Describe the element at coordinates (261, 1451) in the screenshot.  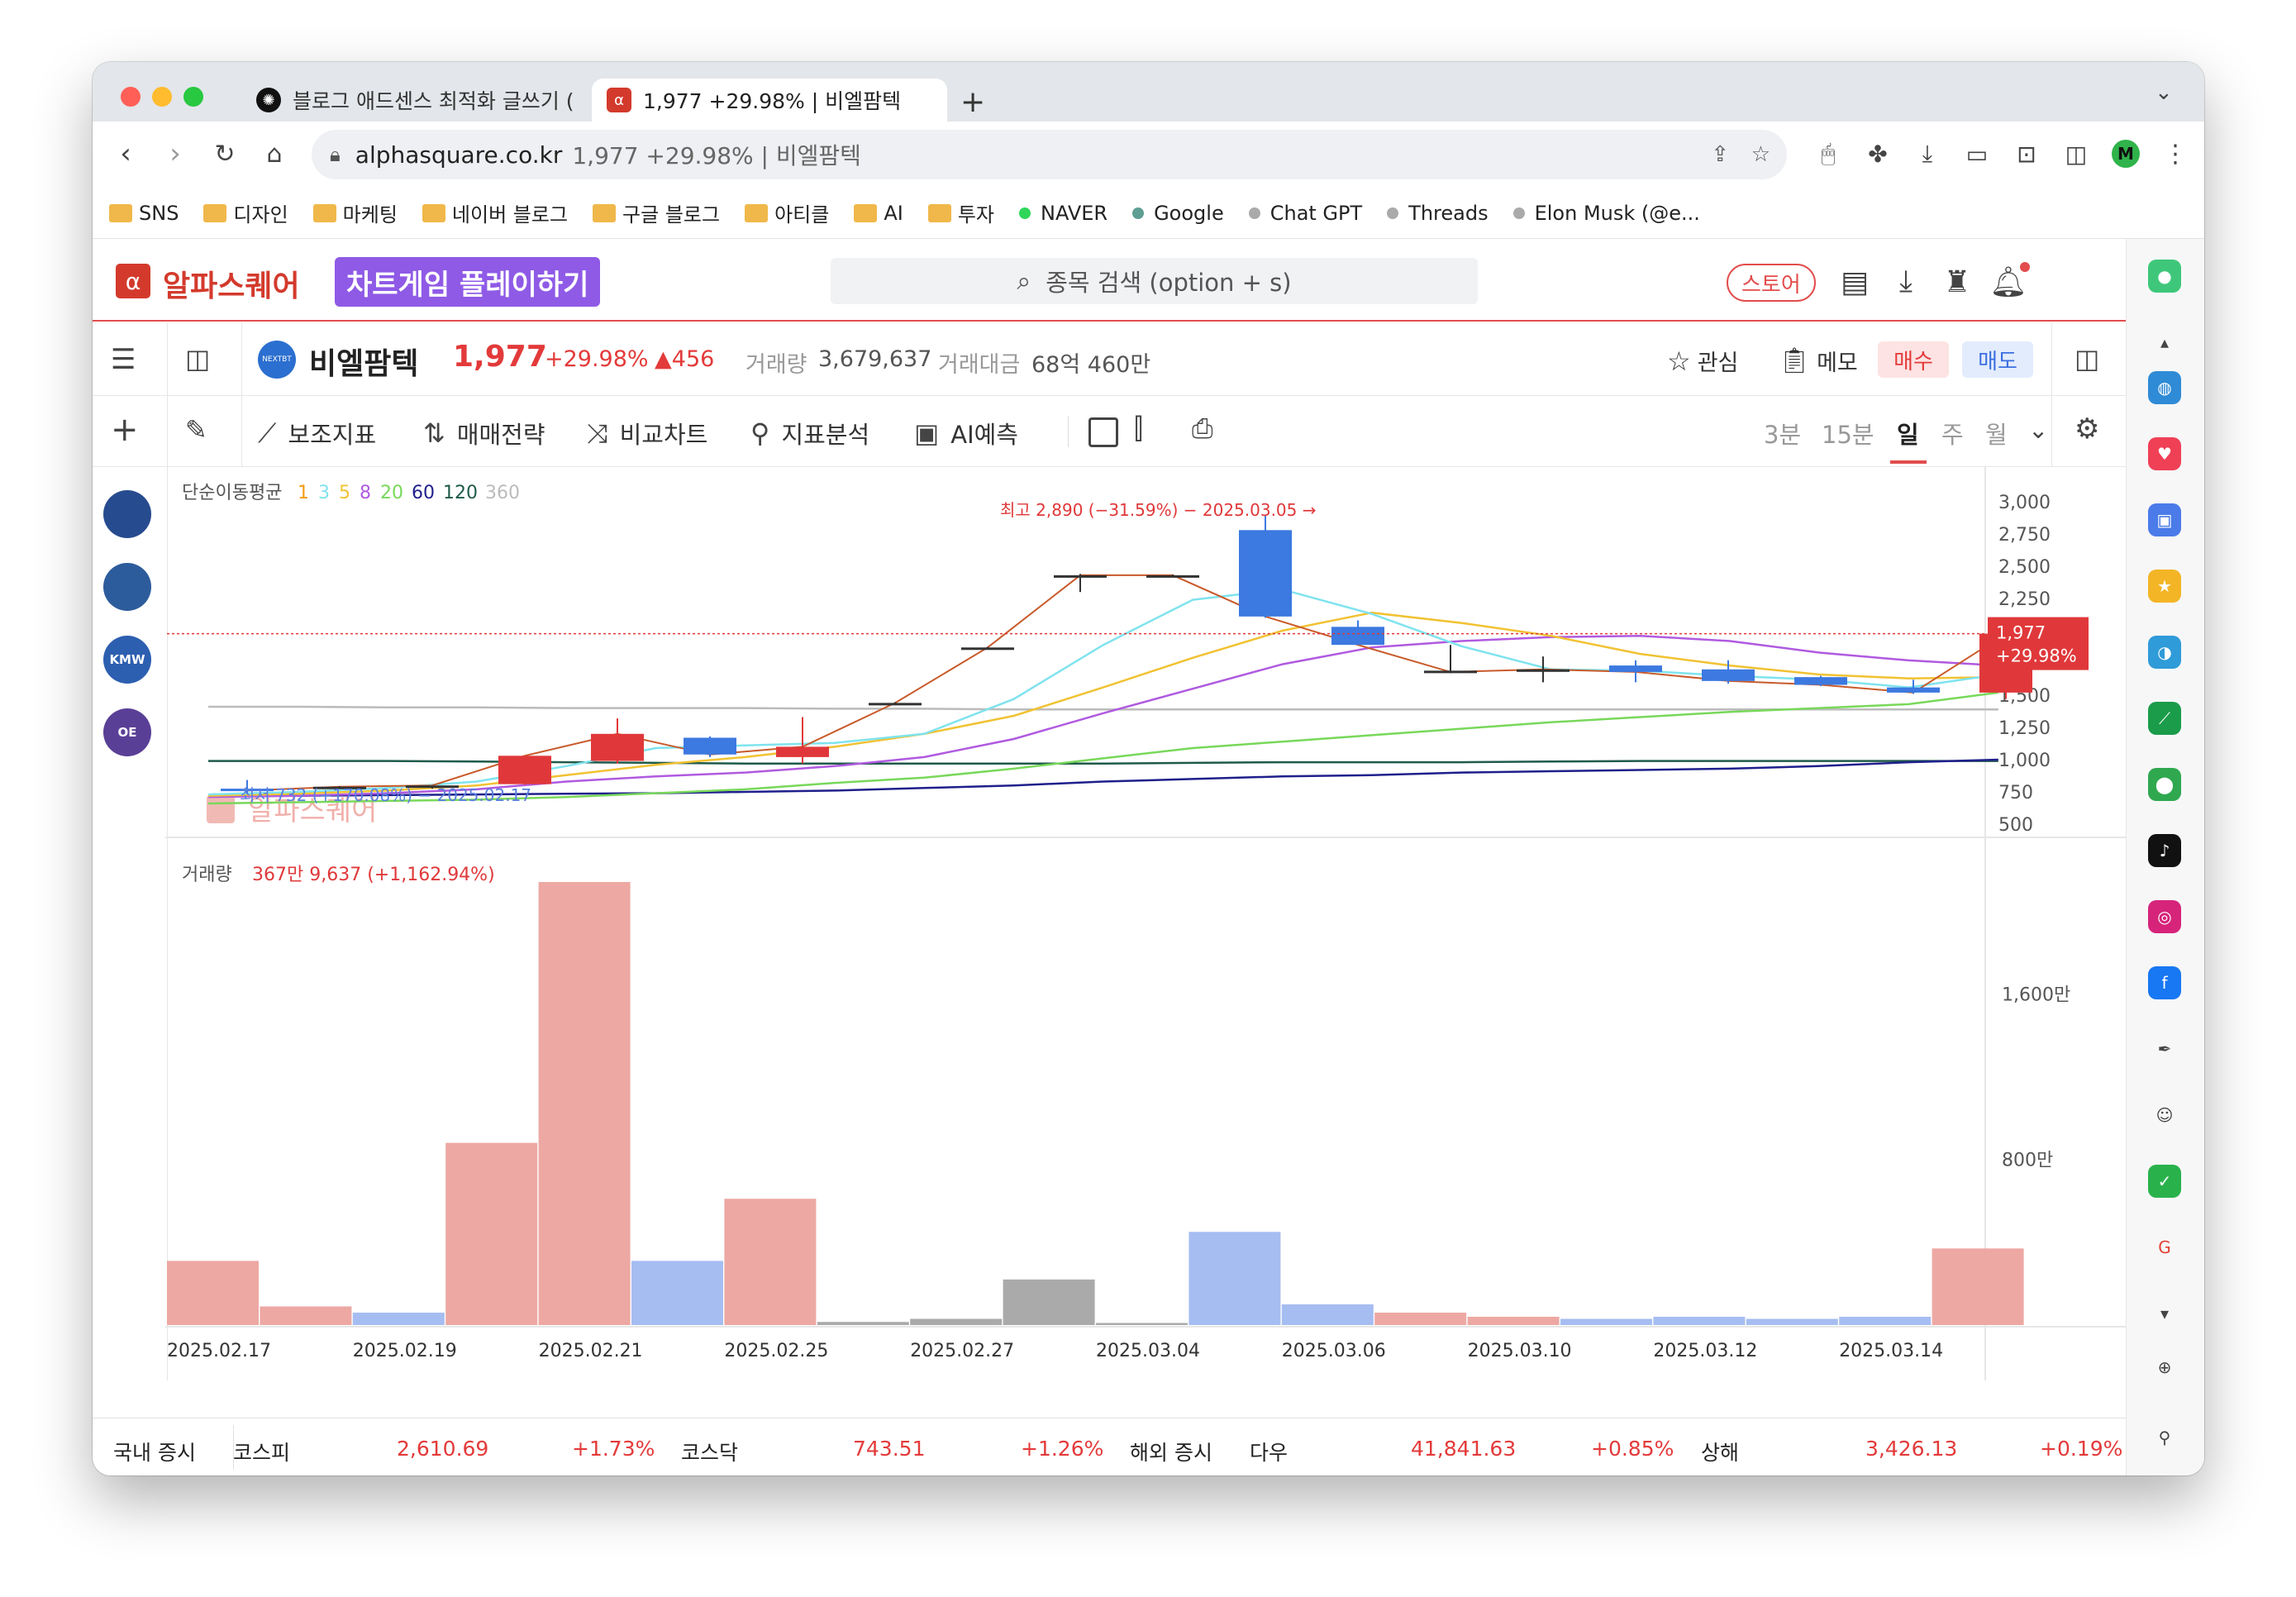
I see `kospi-label: 코스피` at that location.